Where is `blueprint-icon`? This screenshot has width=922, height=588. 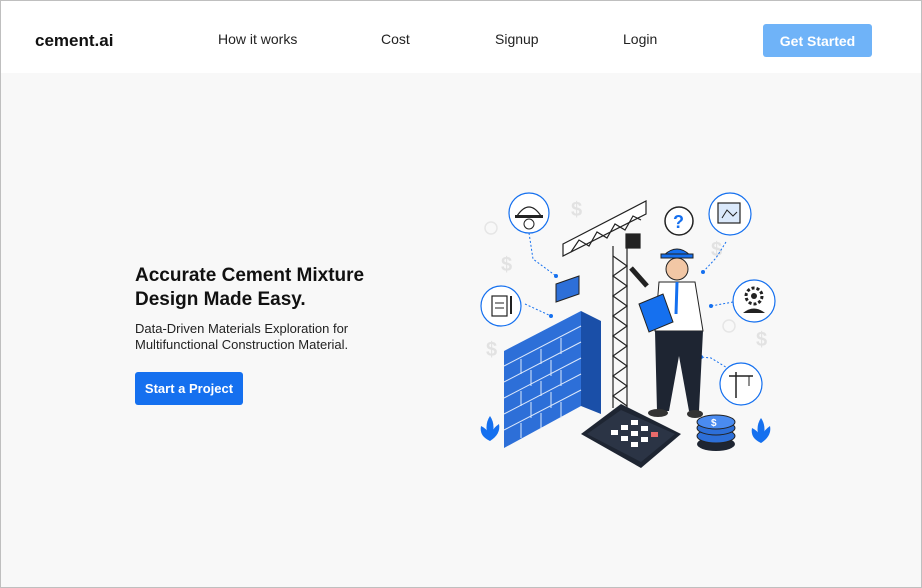 blueprint-icon is located at coordinates (730, 214).